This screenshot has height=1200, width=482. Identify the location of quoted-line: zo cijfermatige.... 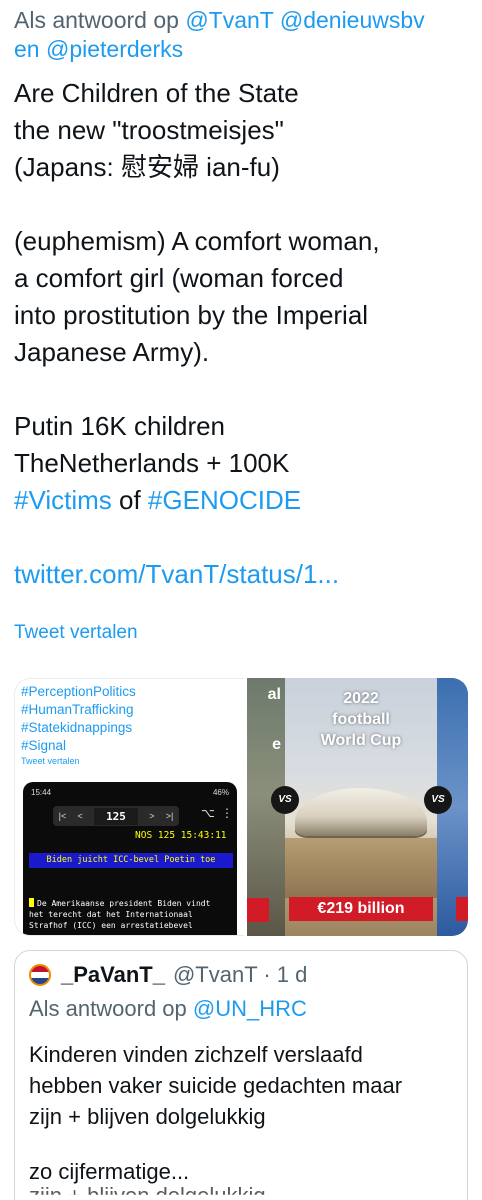
(109, 1171).